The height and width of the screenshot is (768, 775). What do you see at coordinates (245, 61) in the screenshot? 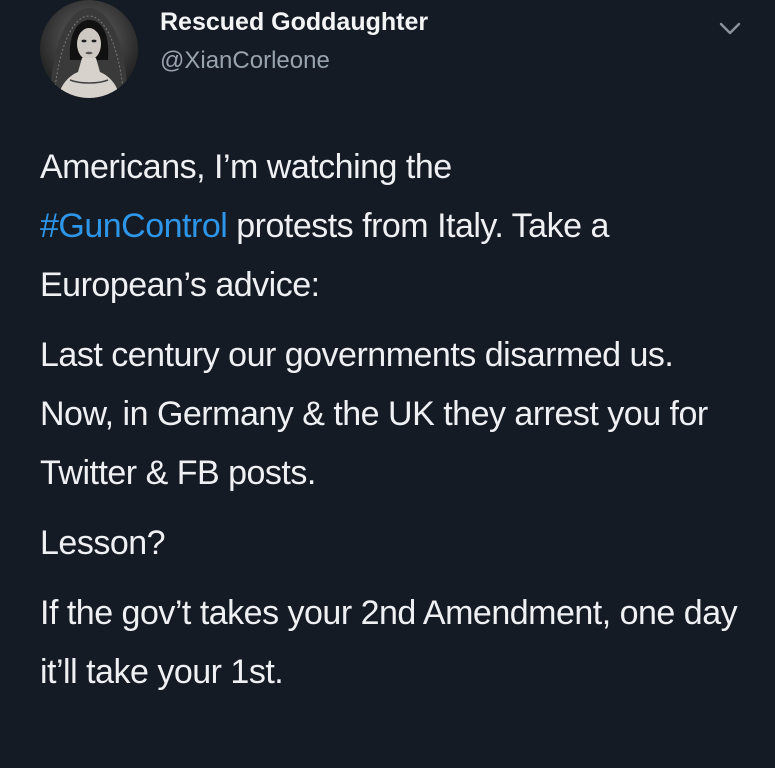
I see `user-handle: @XianCorleone` at bounding box center [245, 61].